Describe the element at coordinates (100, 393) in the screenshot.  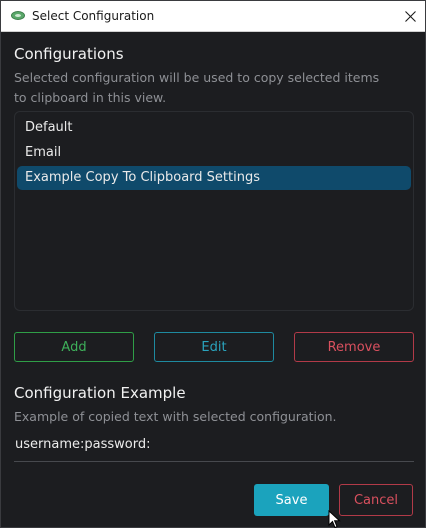
I see `configuration-example-heading: Configuration Example` at that location.